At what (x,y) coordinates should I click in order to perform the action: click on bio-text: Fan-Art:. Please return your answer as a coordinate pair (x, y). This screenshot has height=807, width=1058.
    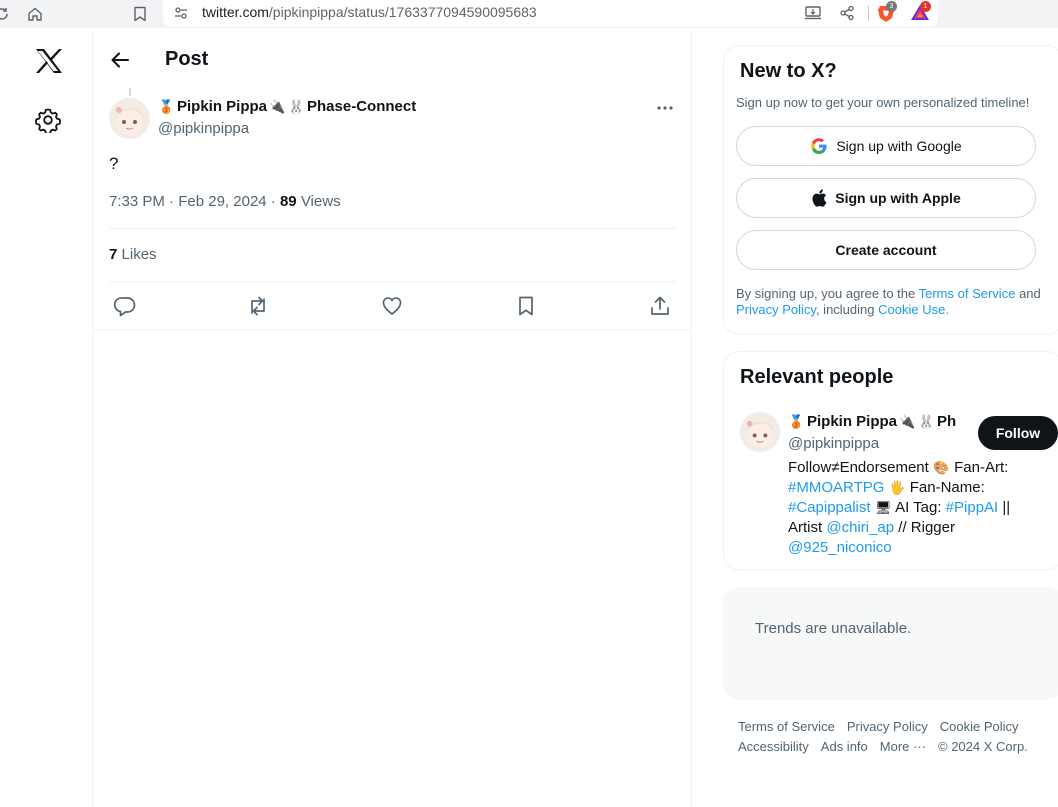
    Looking at the image, I should click on (981, 467).